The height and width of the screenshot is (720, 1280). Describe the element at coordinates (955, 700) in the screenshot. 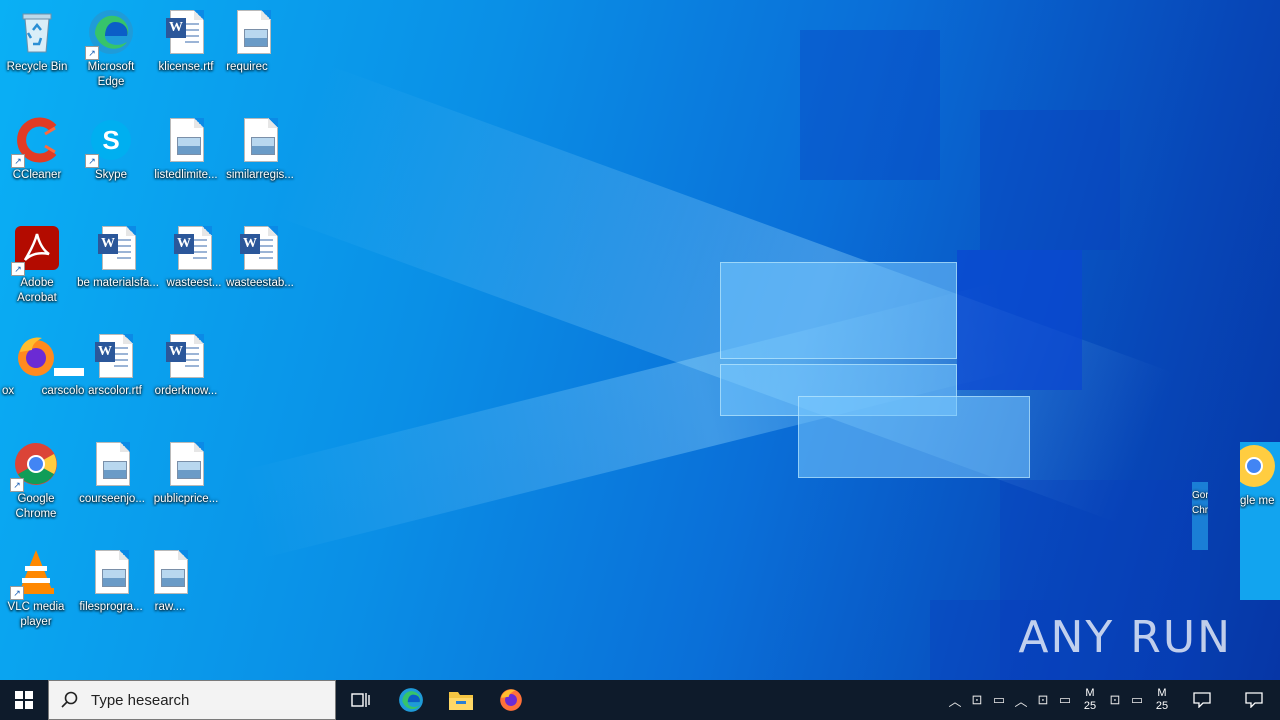

I see `show-hidden-icons-chevron-icon: ︿` at that location.